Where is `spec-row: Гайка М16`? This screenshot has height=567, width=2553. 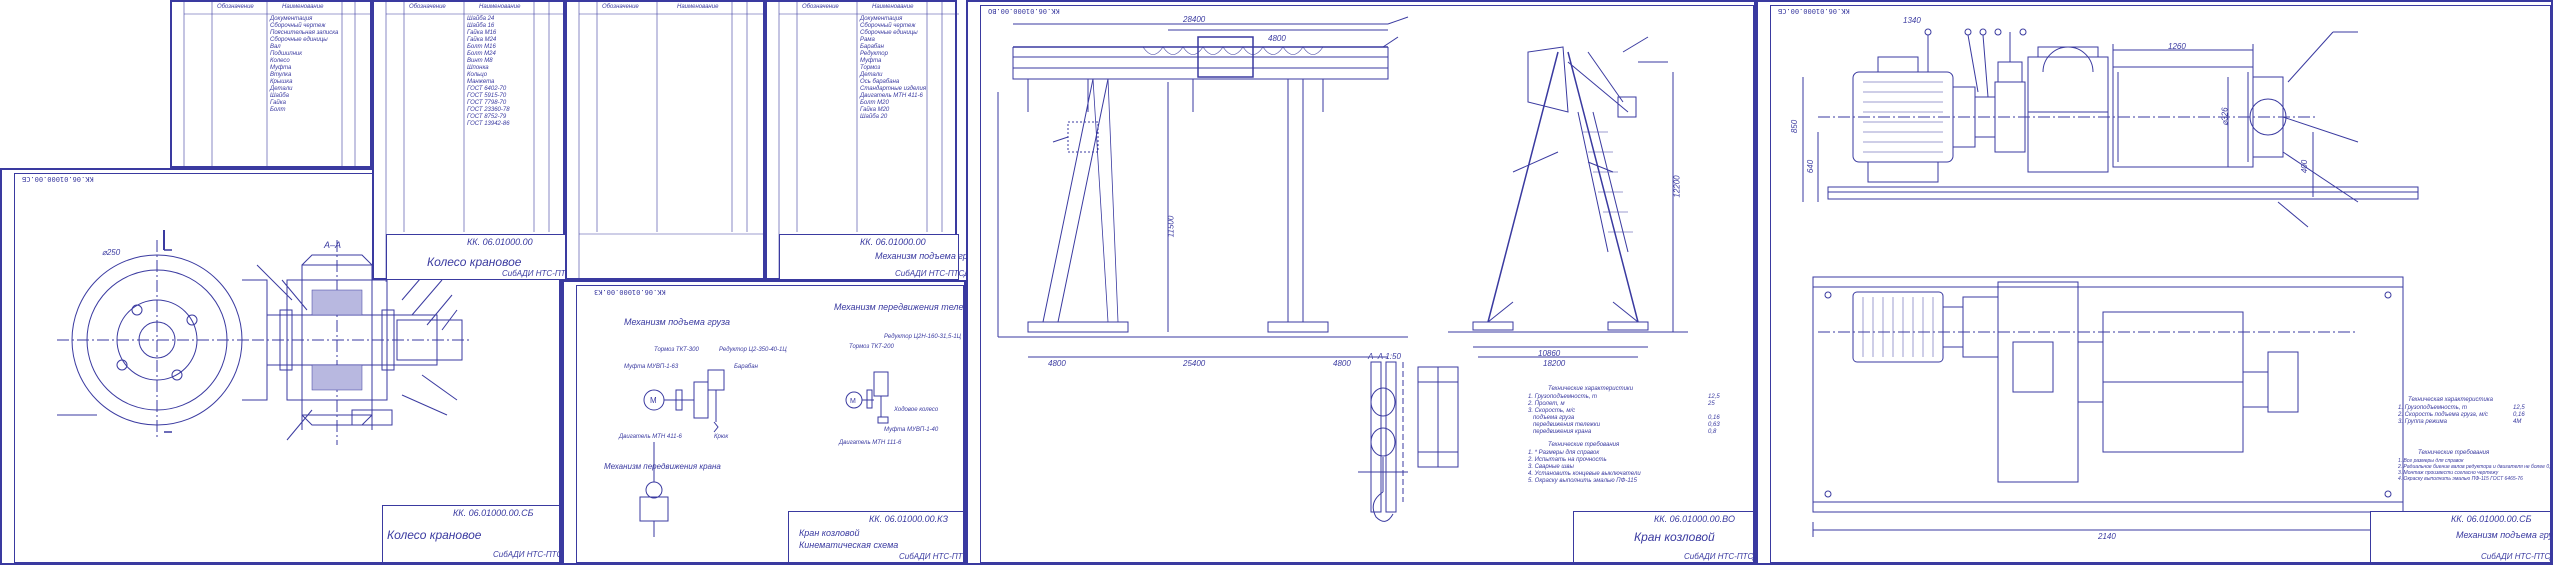
spec-row: Гайка М16 is located at coordinates (482, 33).